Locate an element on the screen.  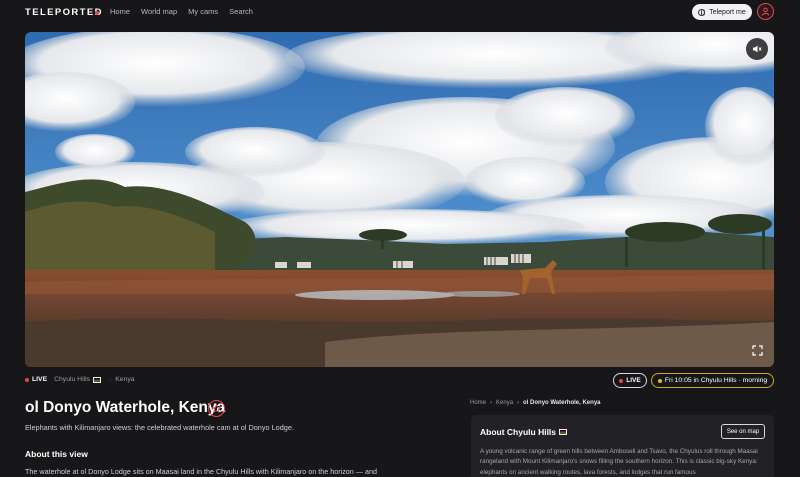
teleport-me-label: Teleport me is located at coordinates (727, 12).